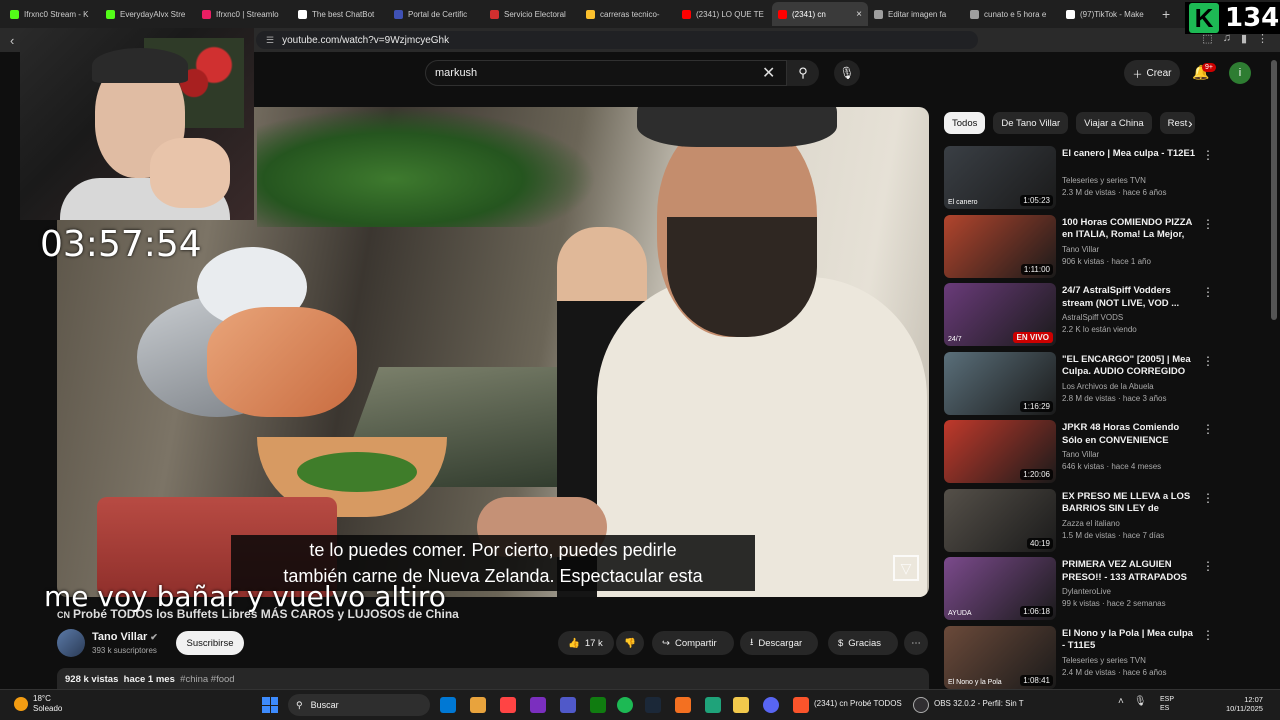  What do you see at coordinates (803, 73) in the screenshot?
I see `search-button: ⚲` at bounding box center [803, 73].